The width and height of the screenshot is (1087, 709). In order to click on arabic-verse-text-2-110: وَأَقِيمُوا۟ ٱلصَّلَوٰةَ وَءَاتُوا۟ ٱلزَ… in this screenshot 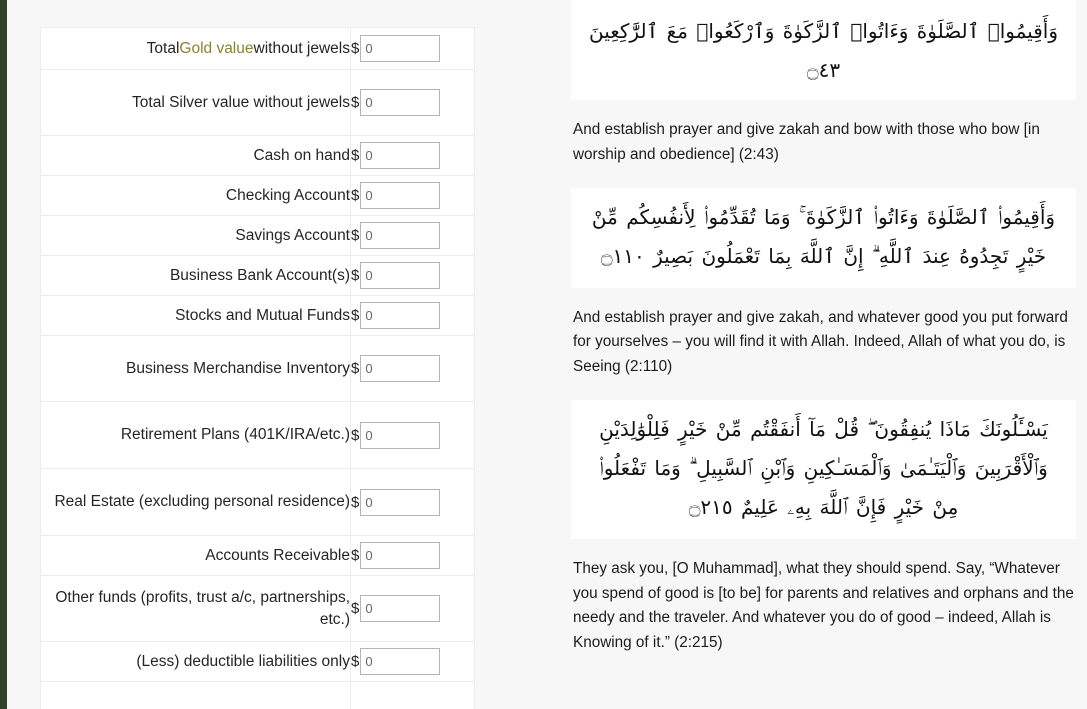, I will do `click(823, 237)`.